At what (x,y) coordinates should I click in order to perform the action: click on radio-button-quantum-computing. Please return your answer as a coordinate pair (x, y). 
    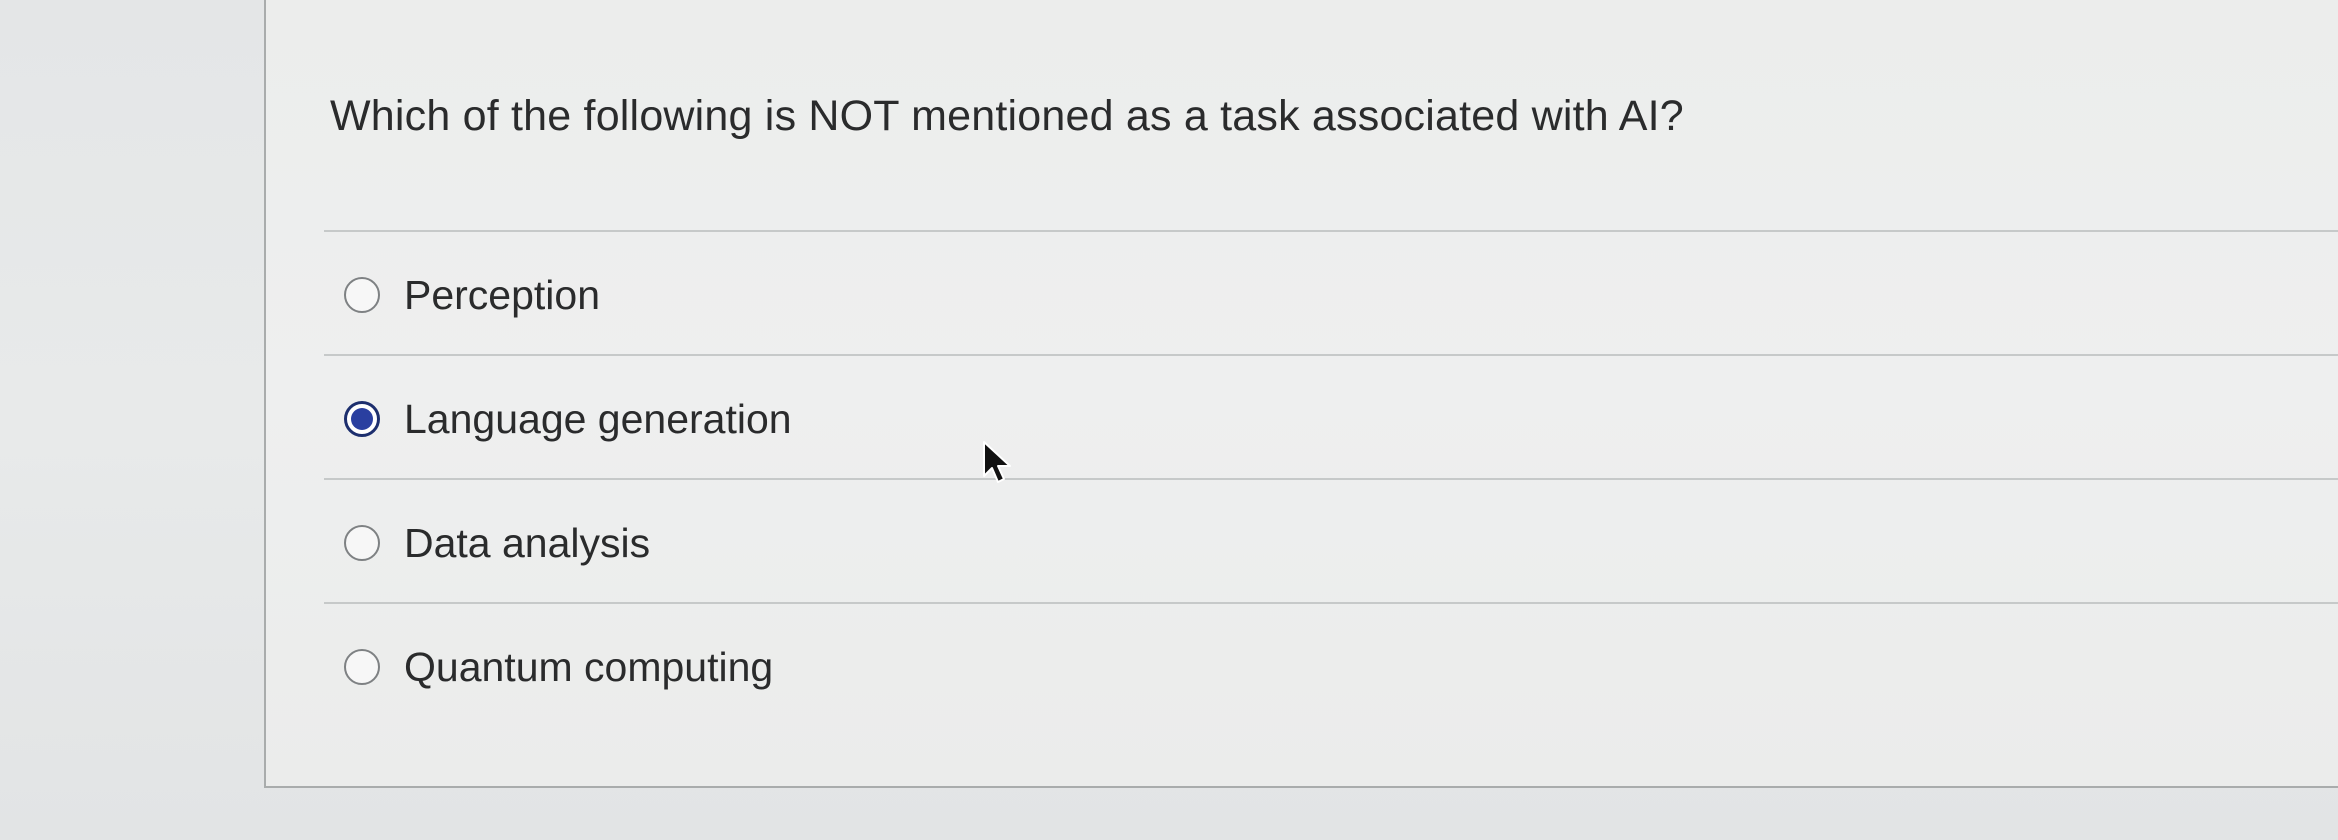
    Looking at the image, I should click on (362, 667).